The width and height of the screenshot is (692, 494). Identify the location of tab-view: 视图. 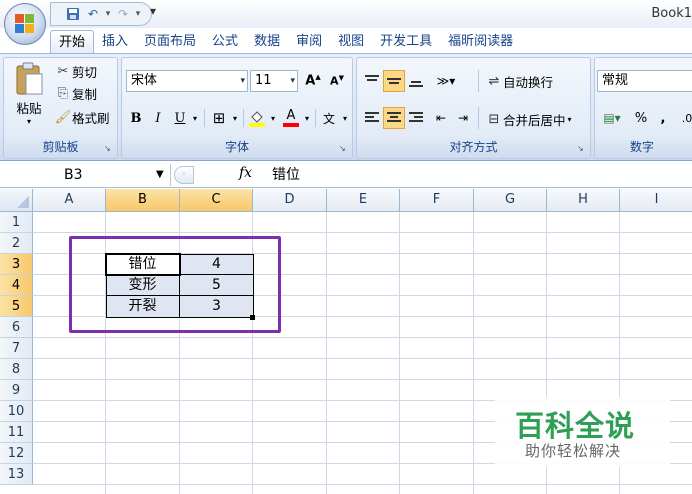
(351, 42).